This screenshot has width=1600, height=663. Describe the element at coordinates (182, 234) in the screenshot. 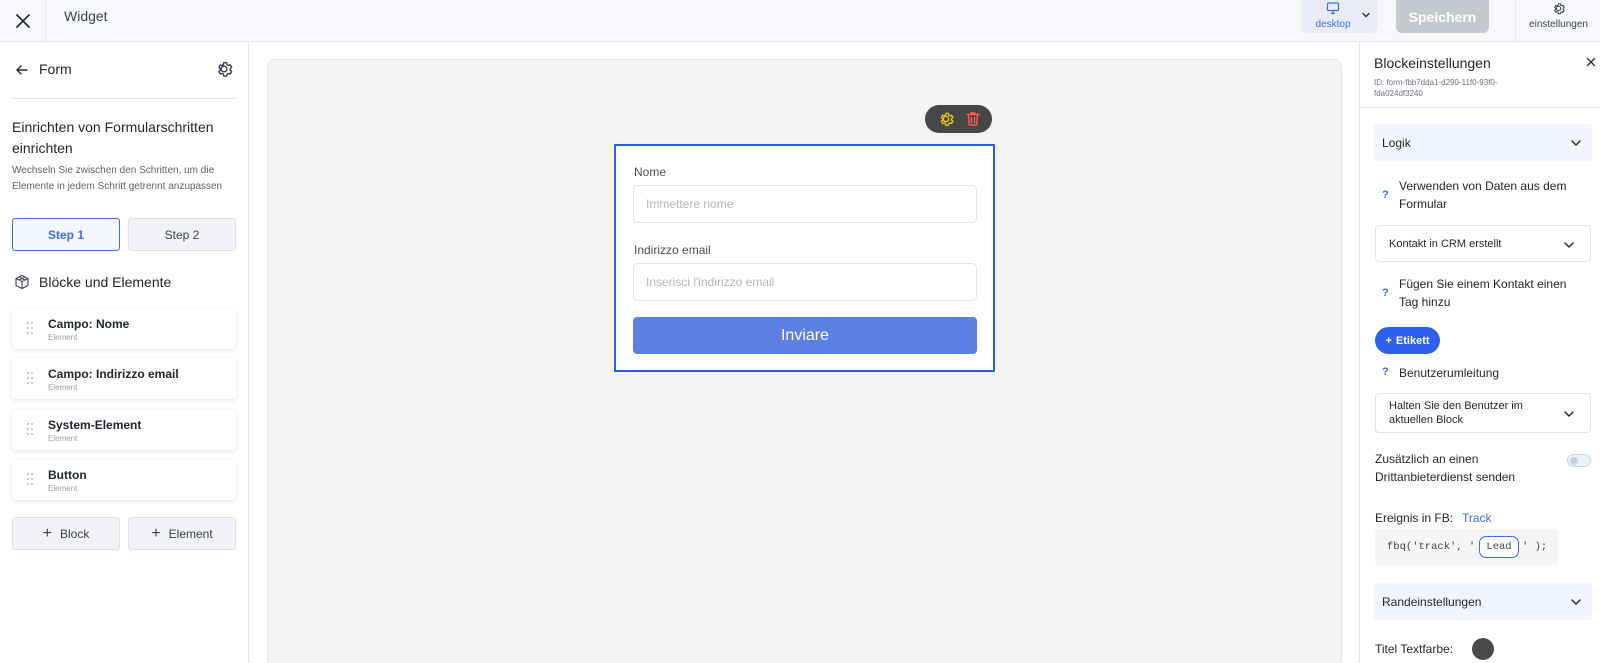

I see `step-2-button: Step 2` at that location.